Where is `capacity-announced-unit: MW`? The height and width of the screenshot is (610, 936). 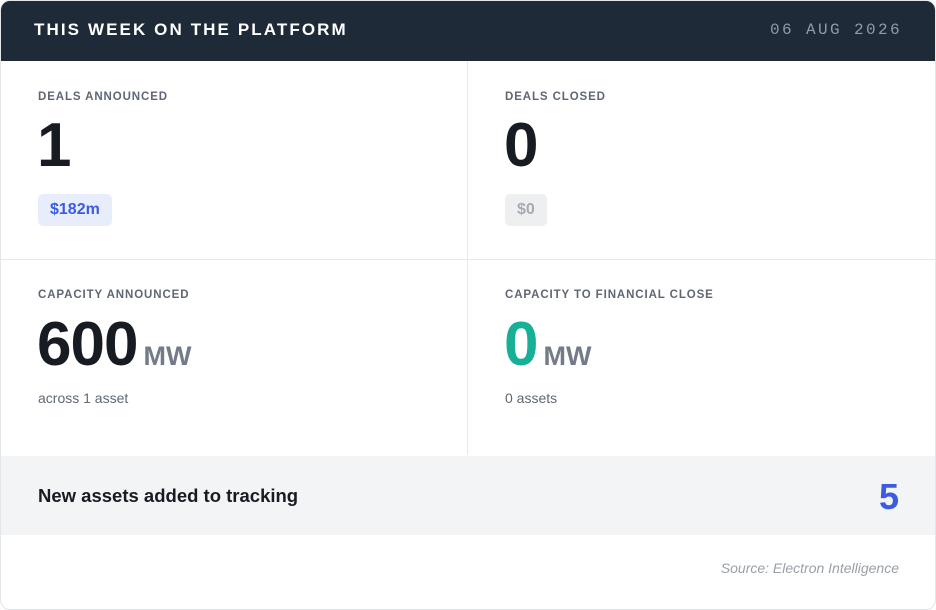
capacity-announced-unit: MW is located at coordinates (167, 356).